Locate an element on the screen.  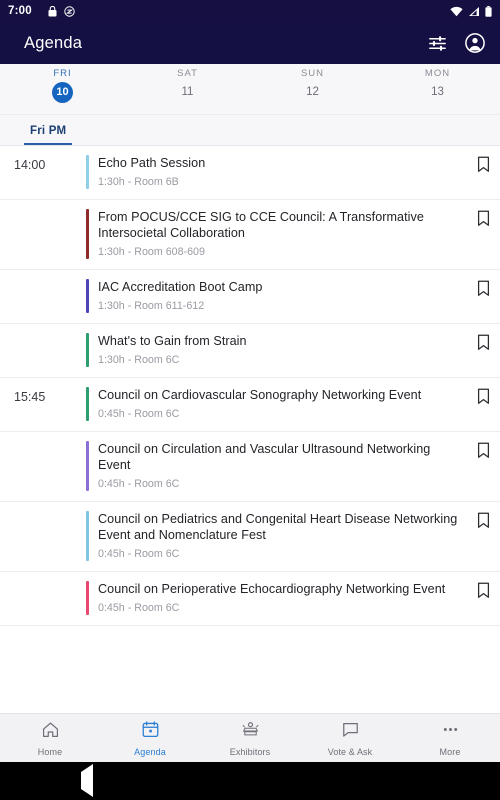
tab-fri-pm: Fri PM is located at coordinates (48, 135).